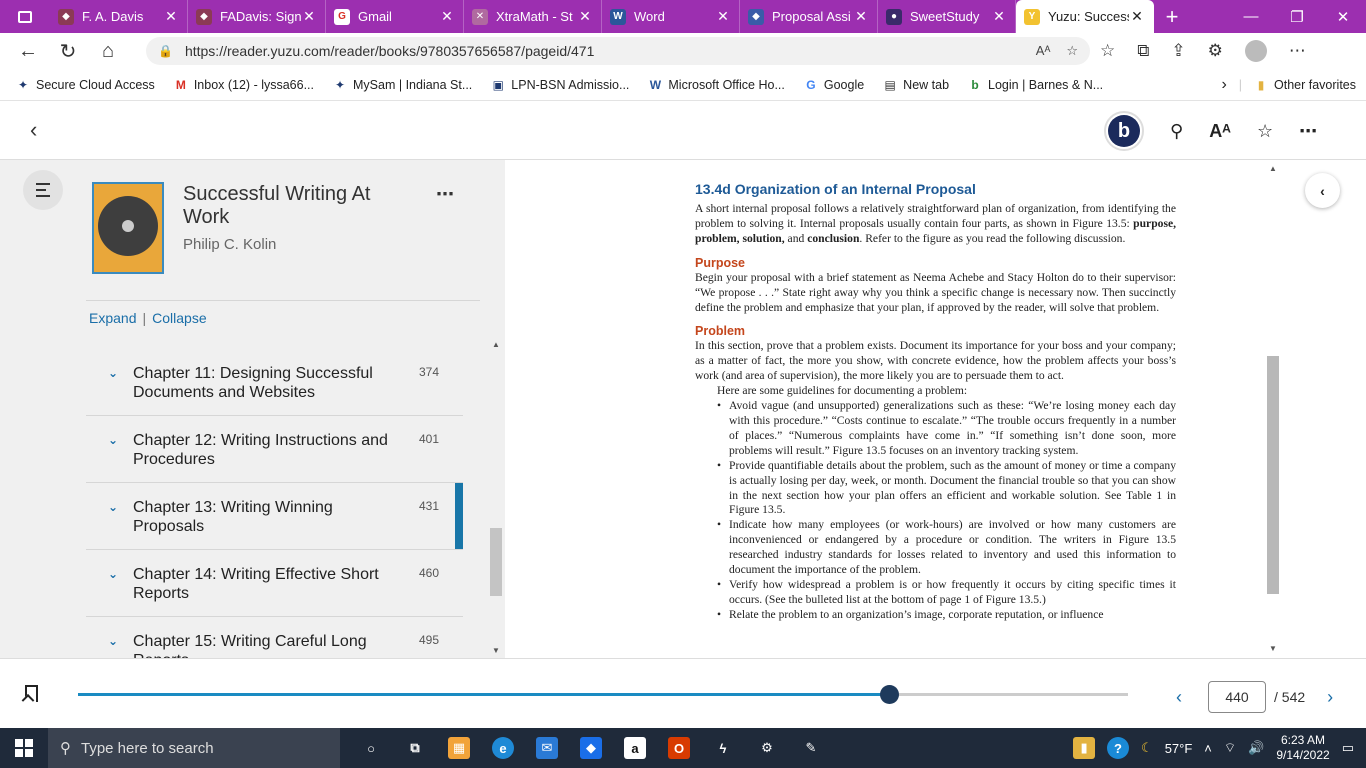  What do you see at coordinates (671, 16) in the screenshot?
I see `browser-tab: W Word ✕` at bounding box center [671, 16].